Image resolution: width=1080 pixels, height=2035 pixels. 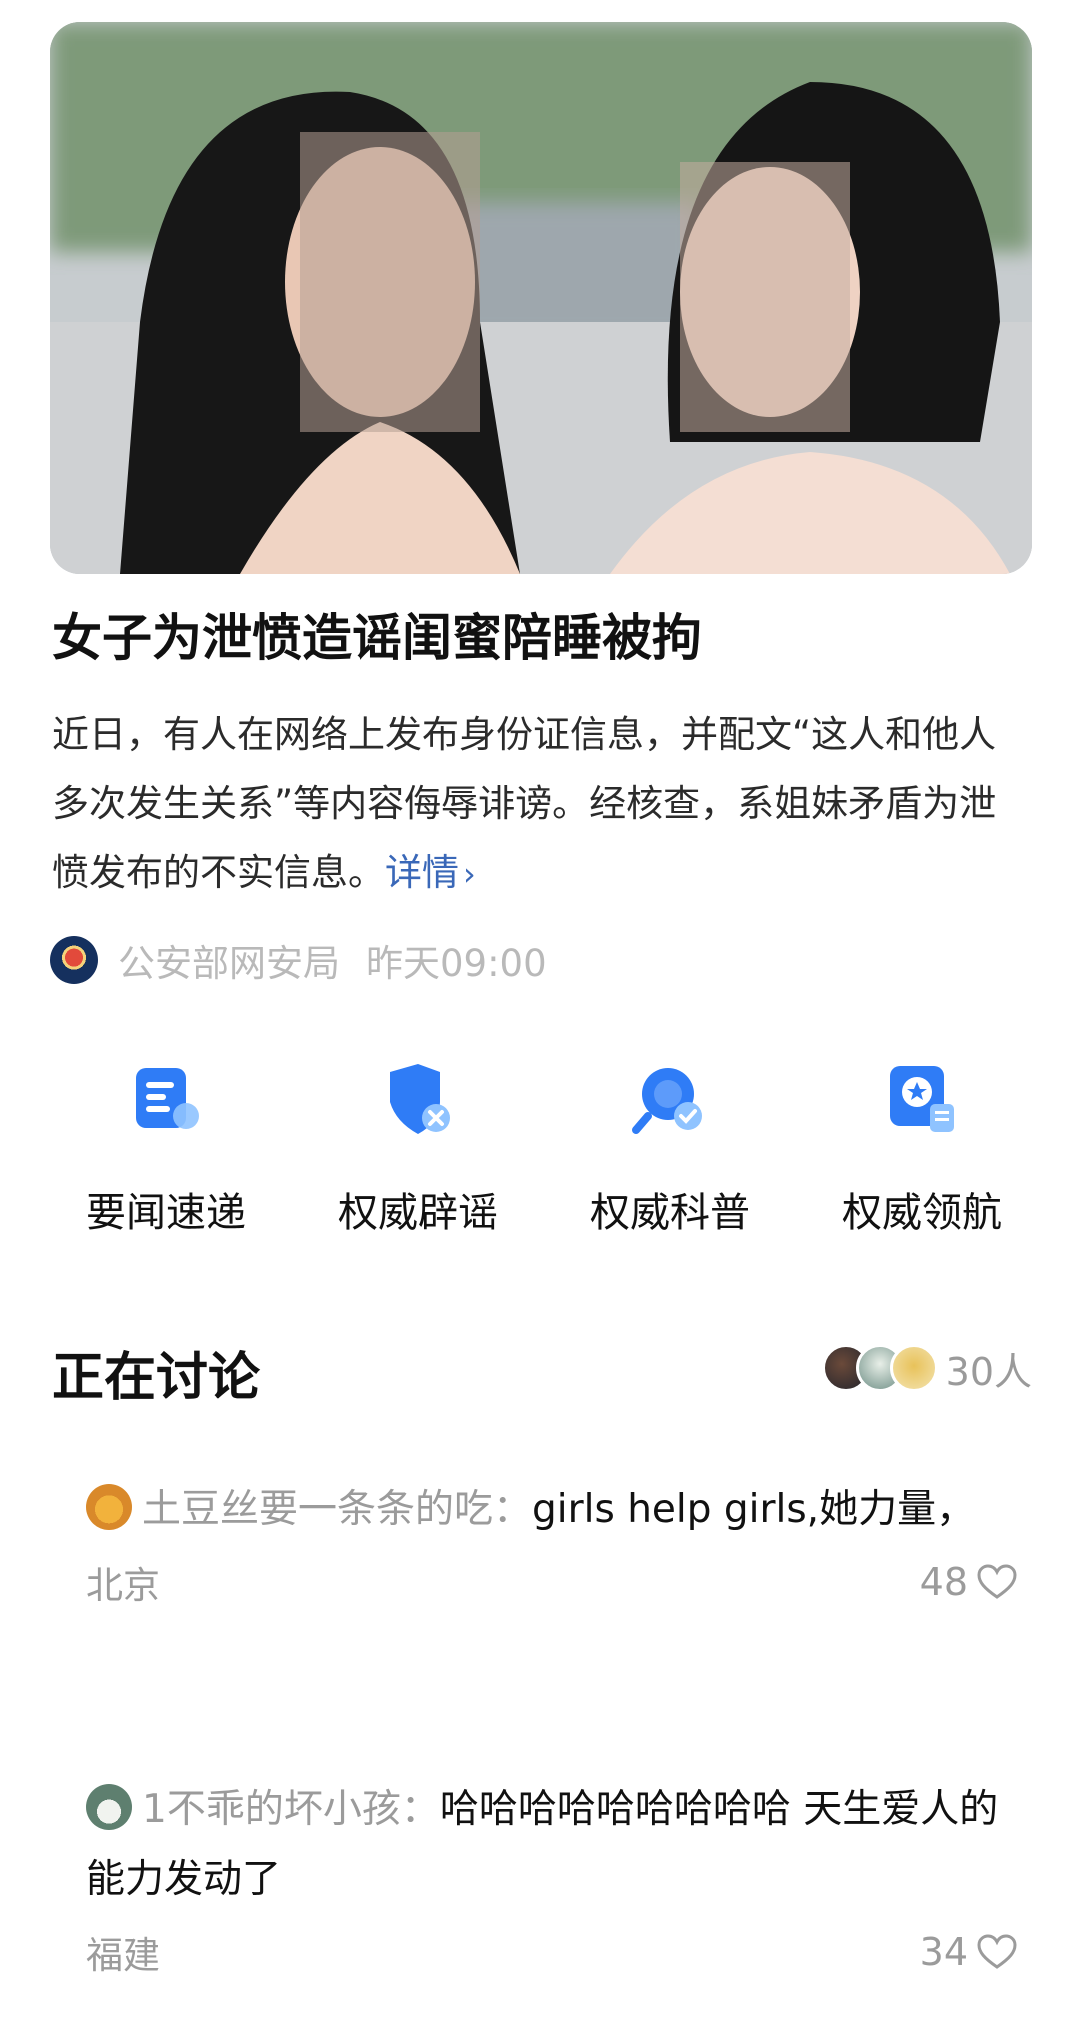 What do you see at coordinates (670, 1213) in the screenshot?
I see `shortcut-label: 权威科普` at bounding box center [670, 1213].